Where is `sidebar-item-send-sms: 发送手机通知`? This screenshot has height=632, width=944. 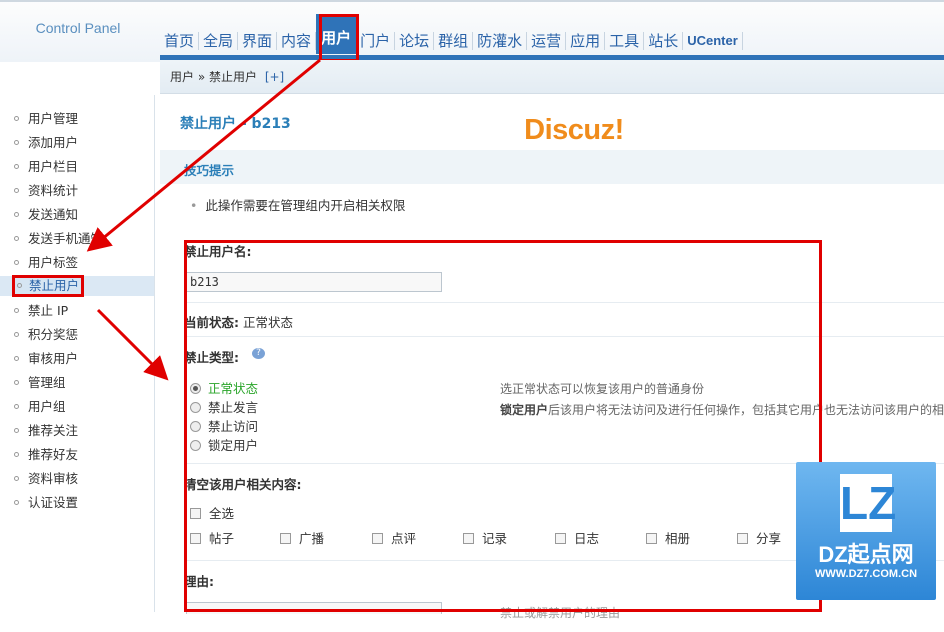 sidebar-item-send-sms: 发送手机通知 is located at coordinates (58, 239).